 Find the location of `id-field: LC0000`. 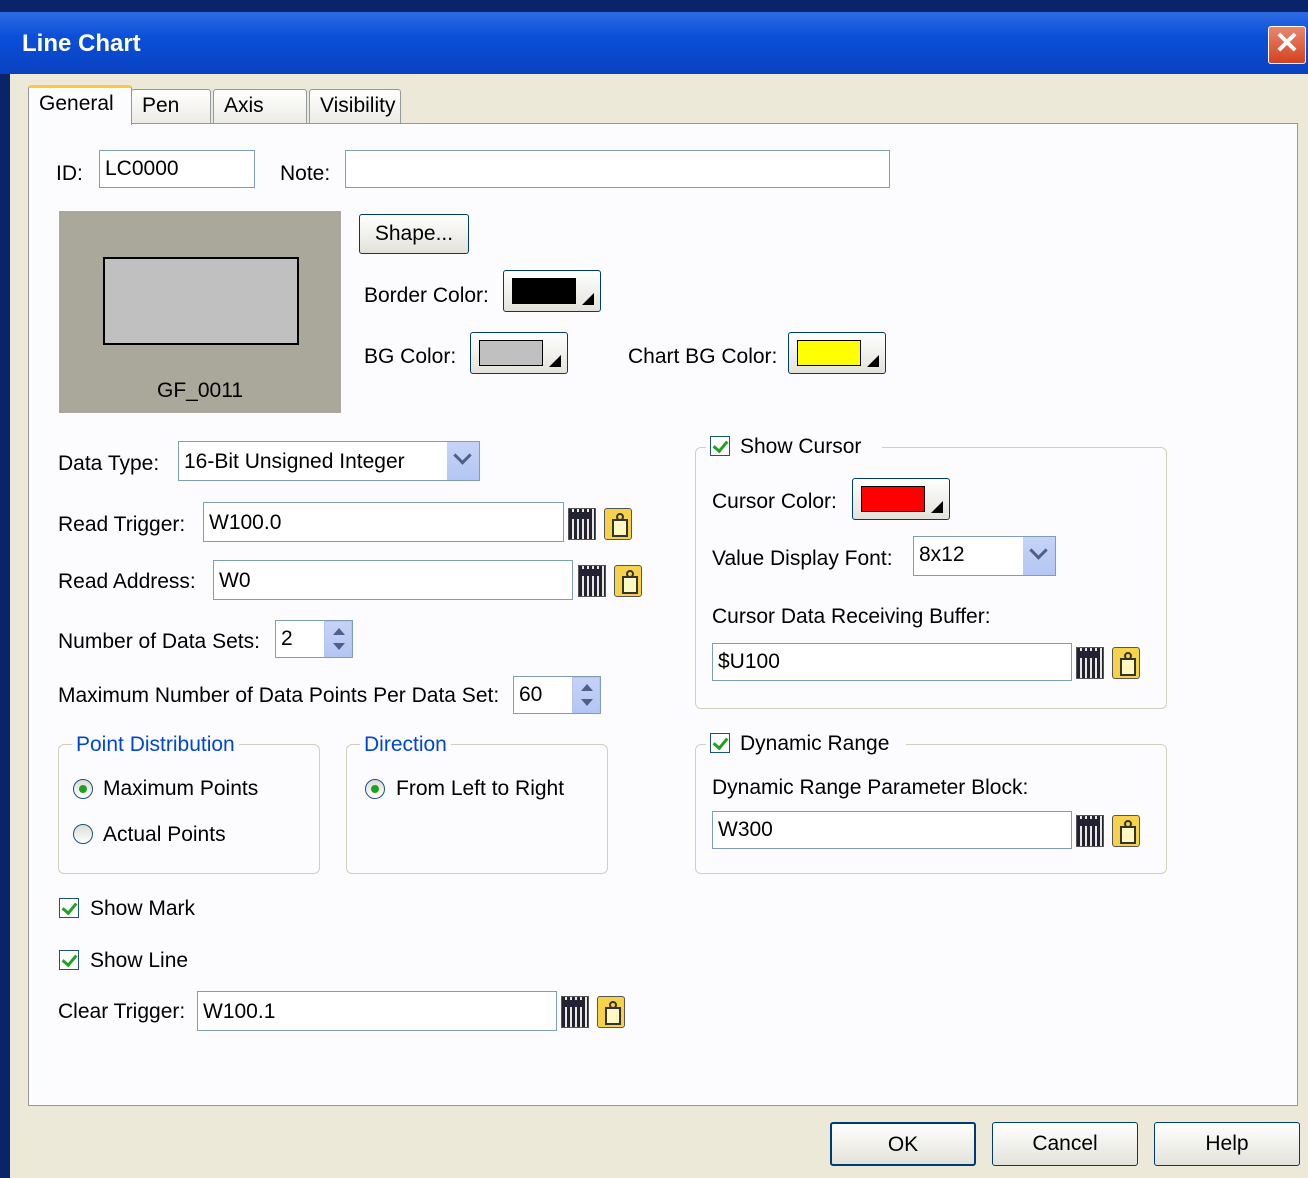

id-field: LC0000 is located at coordinates (177, 169).